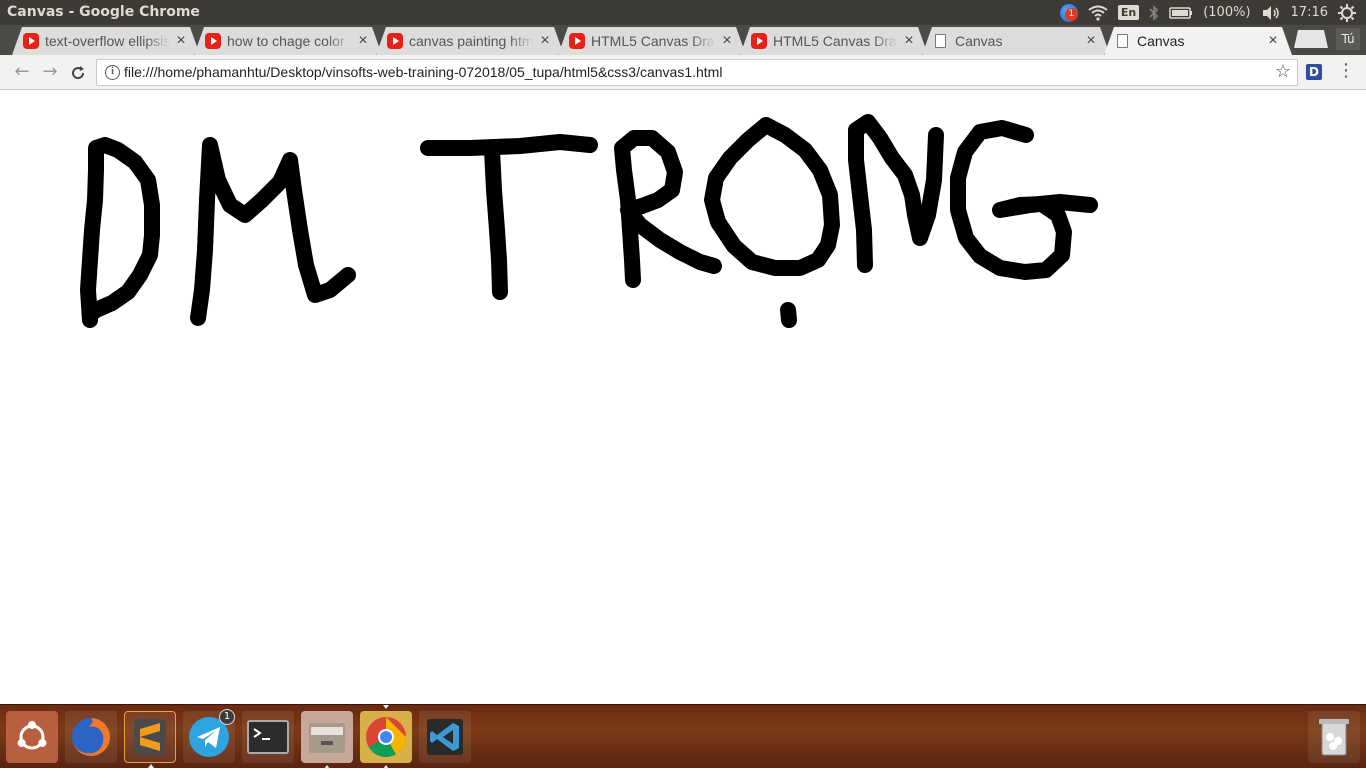 This screenshot has height=769, width=1366. What do you see at coordinates (772, 196) in the screenshot?
I see `stroke-letter-o` at bounding box center [772, 196].